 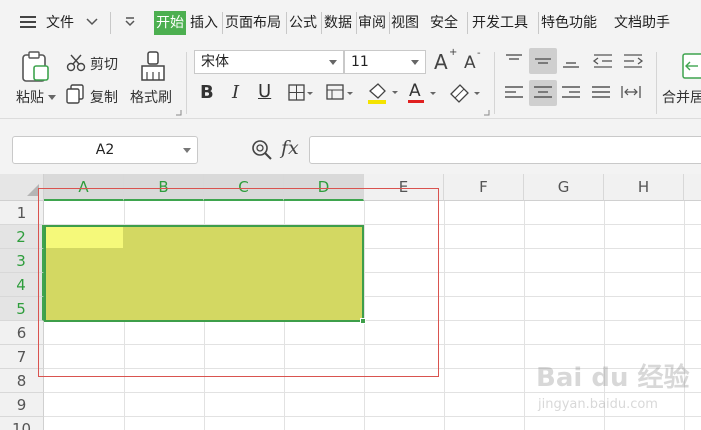 I want to click on insert-function-icon: fx, so click(x=290, y=148).